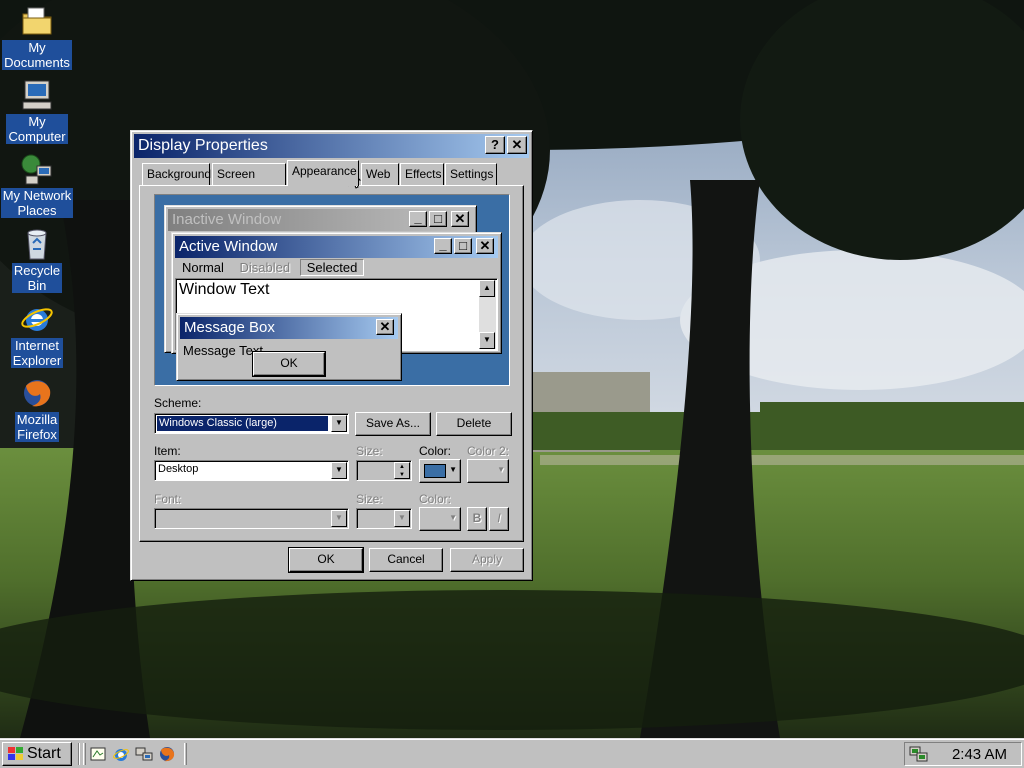  I want to click on item-size-spinner: ▲ ▼, so click(384, 470).